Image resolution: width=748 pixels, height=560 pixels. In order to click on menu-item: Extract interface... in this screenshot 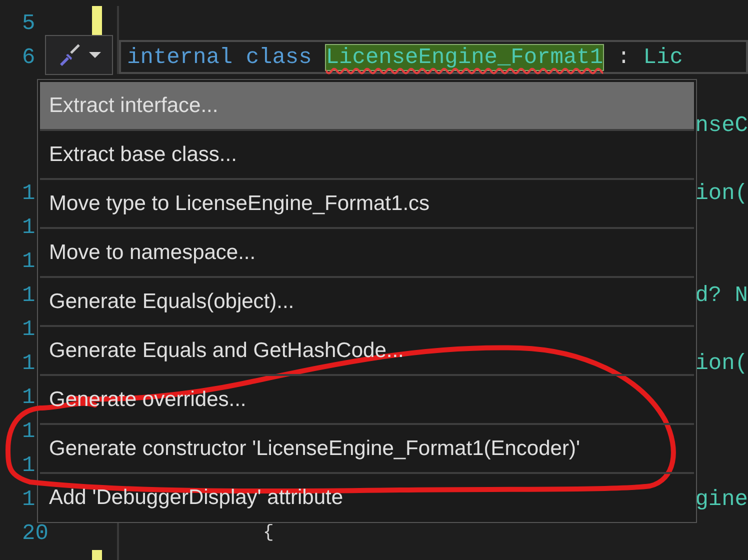, I will do `click(367, 106)`.